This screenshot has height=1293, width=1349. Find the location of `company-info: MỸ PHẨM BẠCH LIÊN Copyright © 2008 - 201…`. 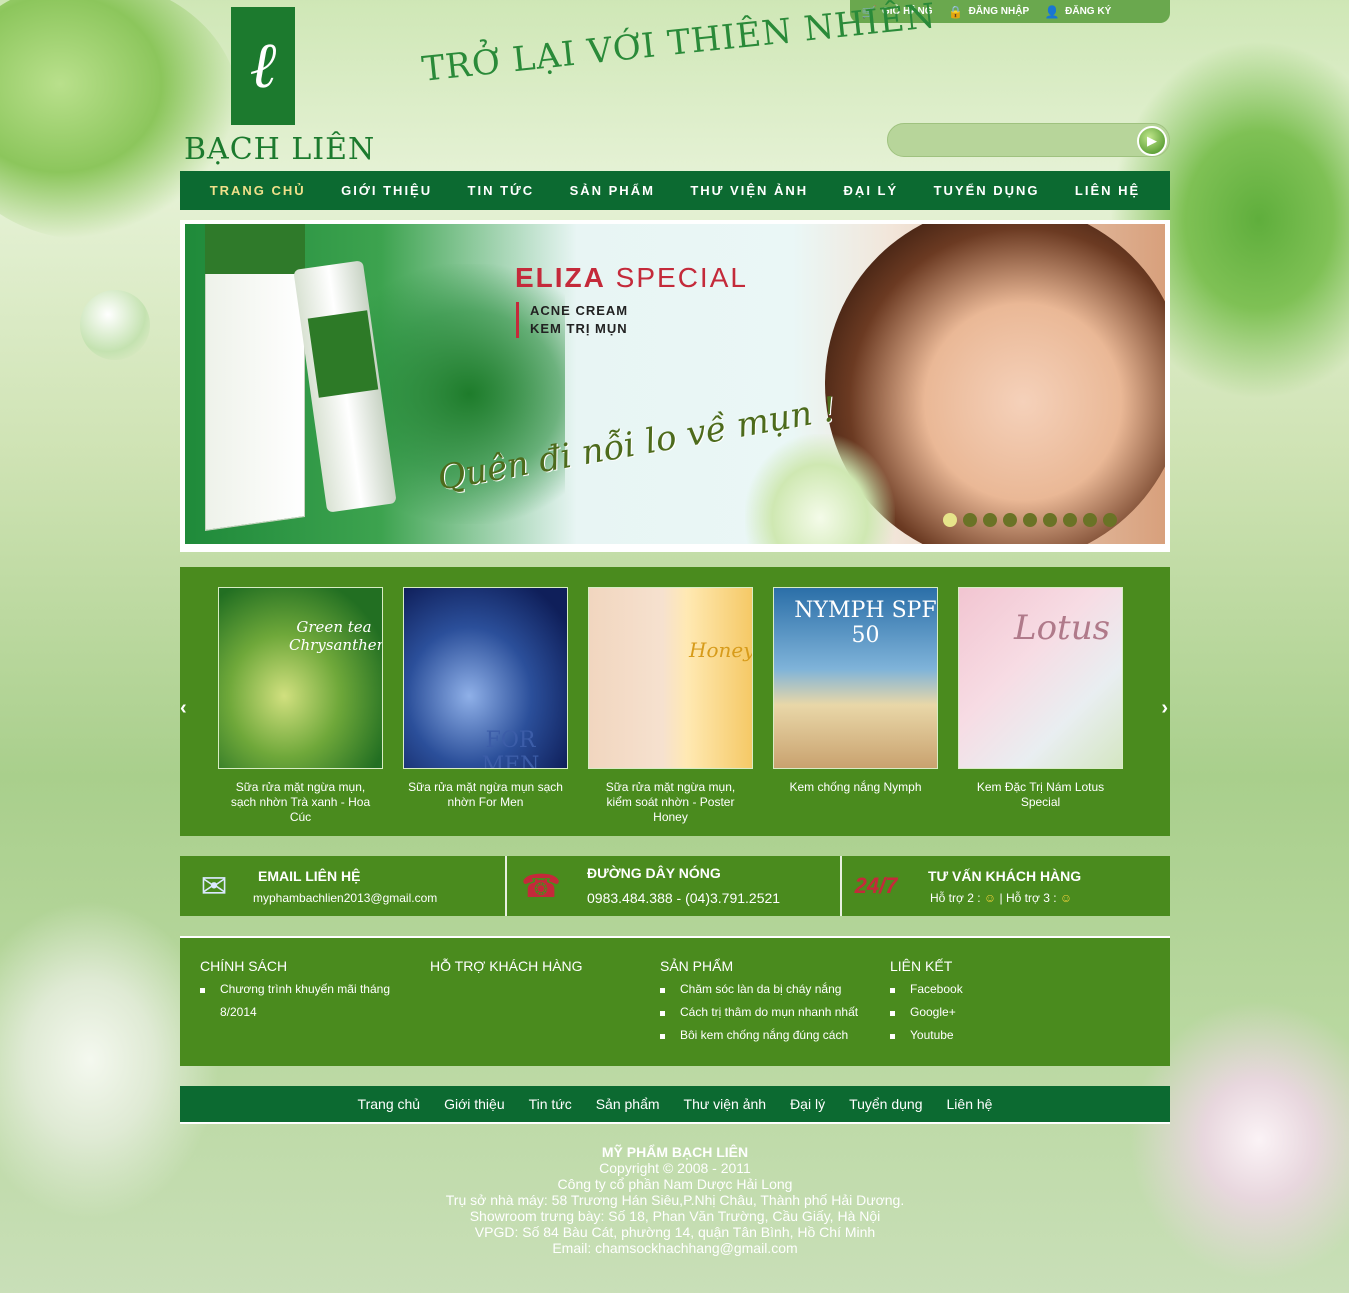

company-info: MỸ PHẨM BẠCH LIÊN Copyright © 2008 - 201… is located at coordinates (675, 1200).